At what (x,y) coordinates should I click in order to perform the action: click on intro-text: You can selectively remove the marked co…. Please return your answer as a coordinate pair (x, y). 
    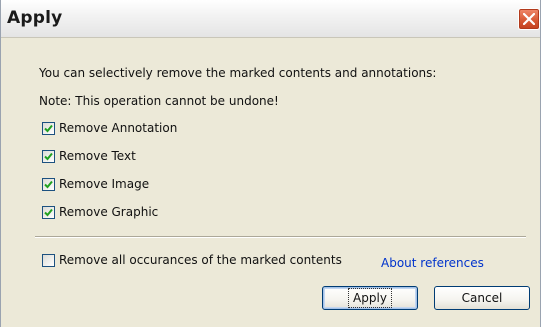
    Looking at the image, I should click on (238, 73).